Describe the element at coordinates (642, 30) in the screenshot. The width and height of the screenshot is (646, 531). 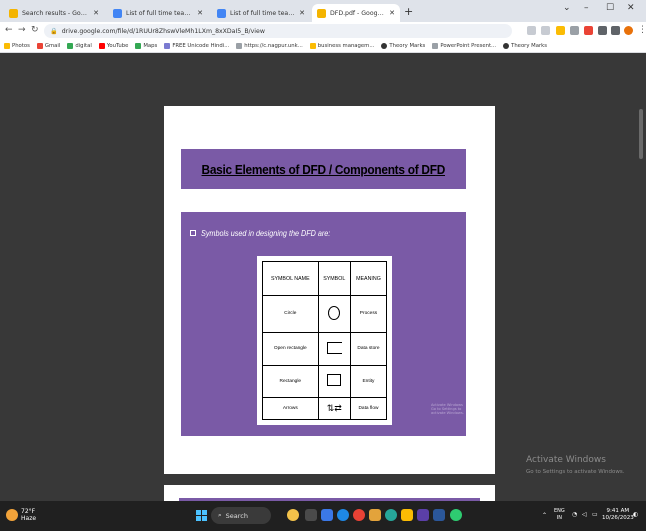
I see `more-menu-icon: ⋮` at that location.